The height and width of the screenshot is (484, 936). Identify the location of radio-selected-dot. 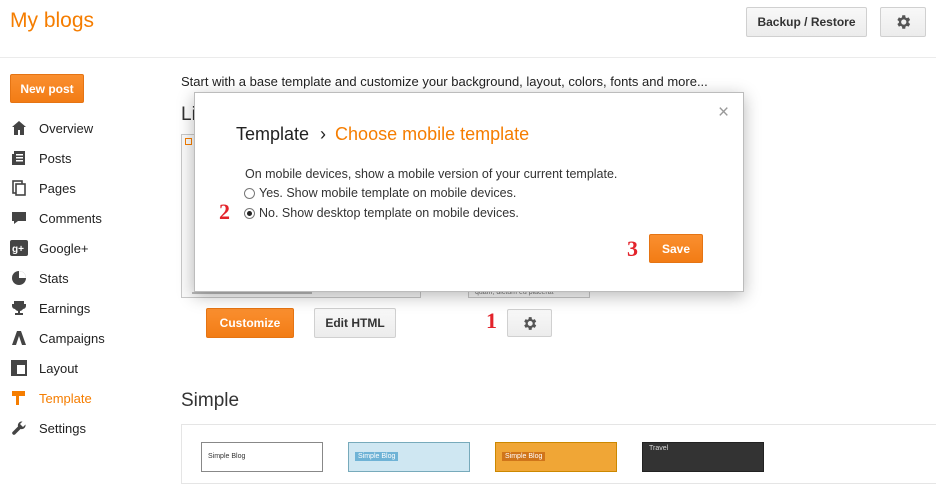
(249, 213).